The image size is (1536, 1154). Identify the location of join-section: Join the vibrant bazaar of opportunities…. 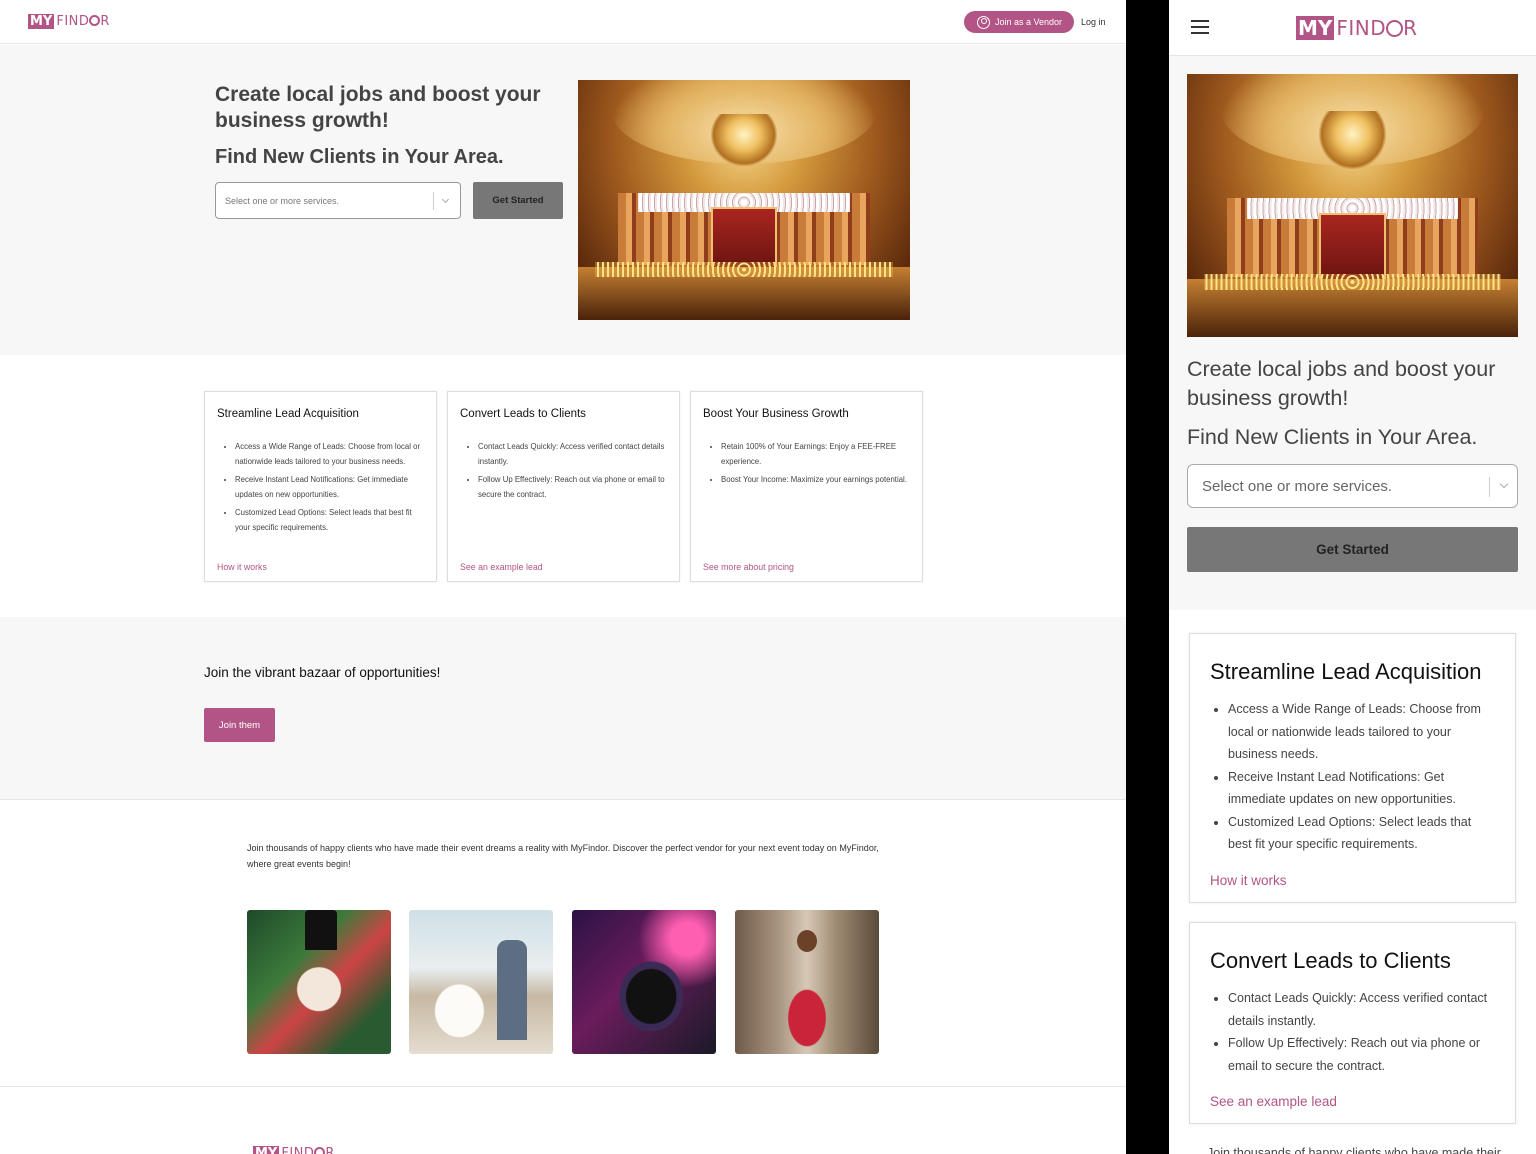
(563, 708).